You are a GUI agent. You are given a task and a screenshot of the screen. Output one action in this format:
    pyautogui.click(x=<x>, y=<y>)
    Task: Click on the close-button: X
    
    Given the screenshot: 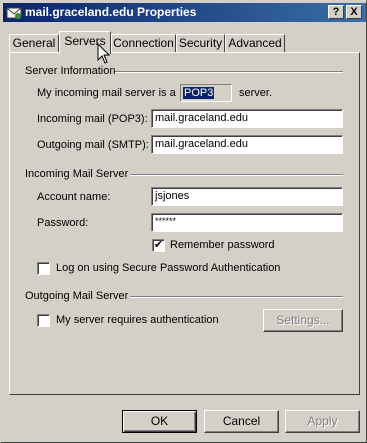 What is the action you would take?
    pyautogui.click(x=354, y=12)
    